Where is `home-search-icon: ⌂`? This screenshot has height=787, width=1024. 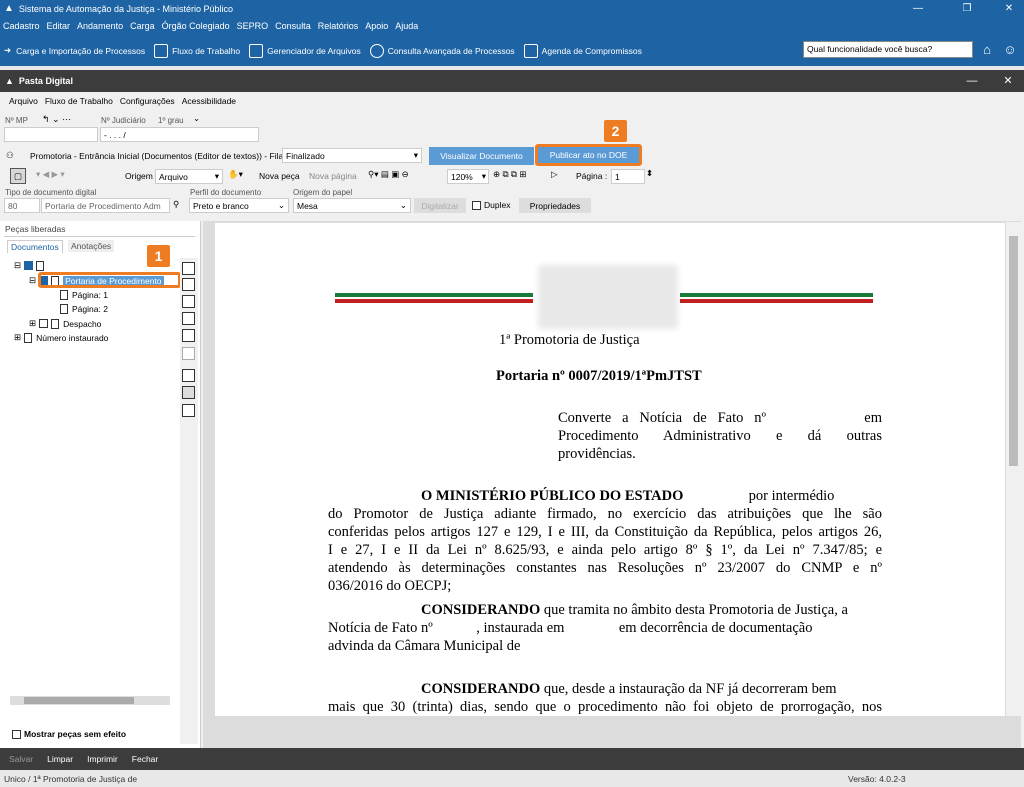 home-search-icon: ⌂ is located at coordinates (987, 50).